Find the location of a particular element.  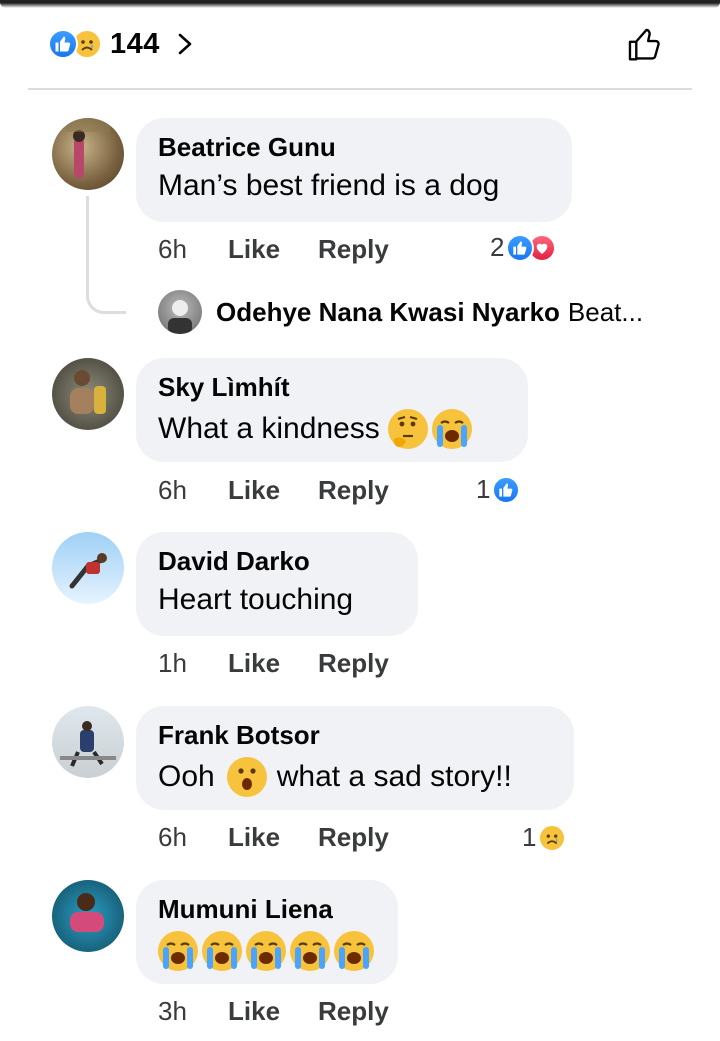

like-post-button is located at coordinates (645, 45).